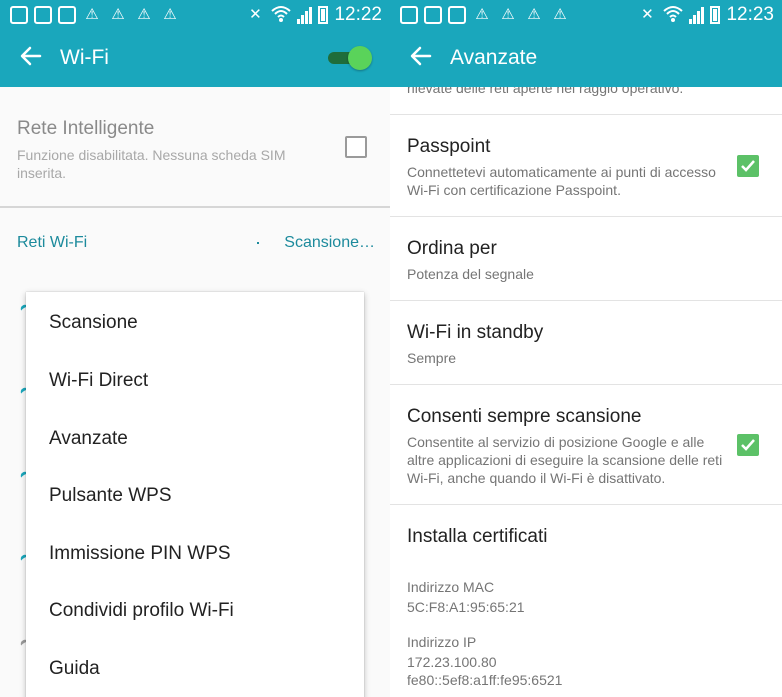  I want to click on passpoint-title: Passpoint, so click(449, 146).